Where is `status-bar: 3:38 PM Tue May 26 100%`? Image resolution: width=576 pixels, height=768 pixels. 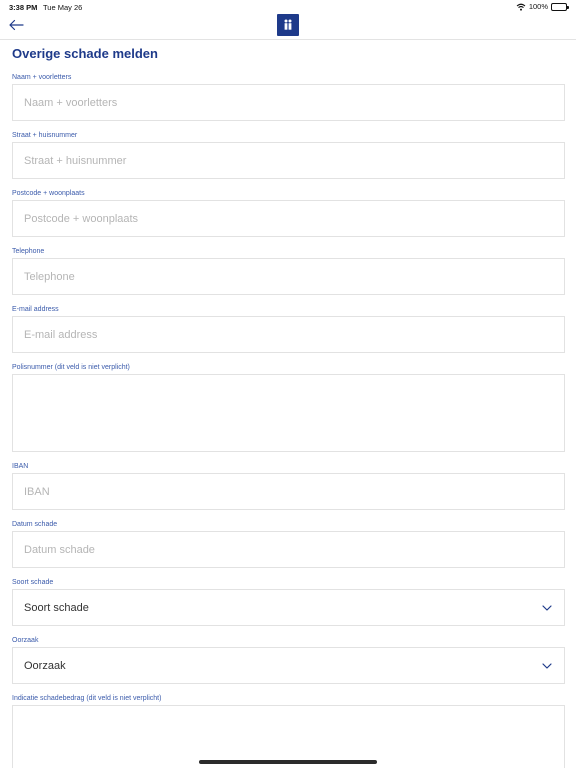
status-bar: 3:38 PM Tue May 26 100% is located at coordinates (288, 7).